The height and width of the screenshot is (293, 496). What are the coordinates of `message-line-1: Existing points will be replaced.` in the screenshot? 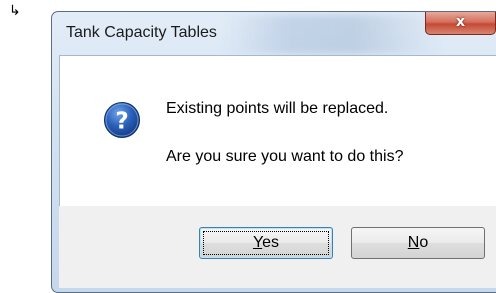 It's located at (277, 108).